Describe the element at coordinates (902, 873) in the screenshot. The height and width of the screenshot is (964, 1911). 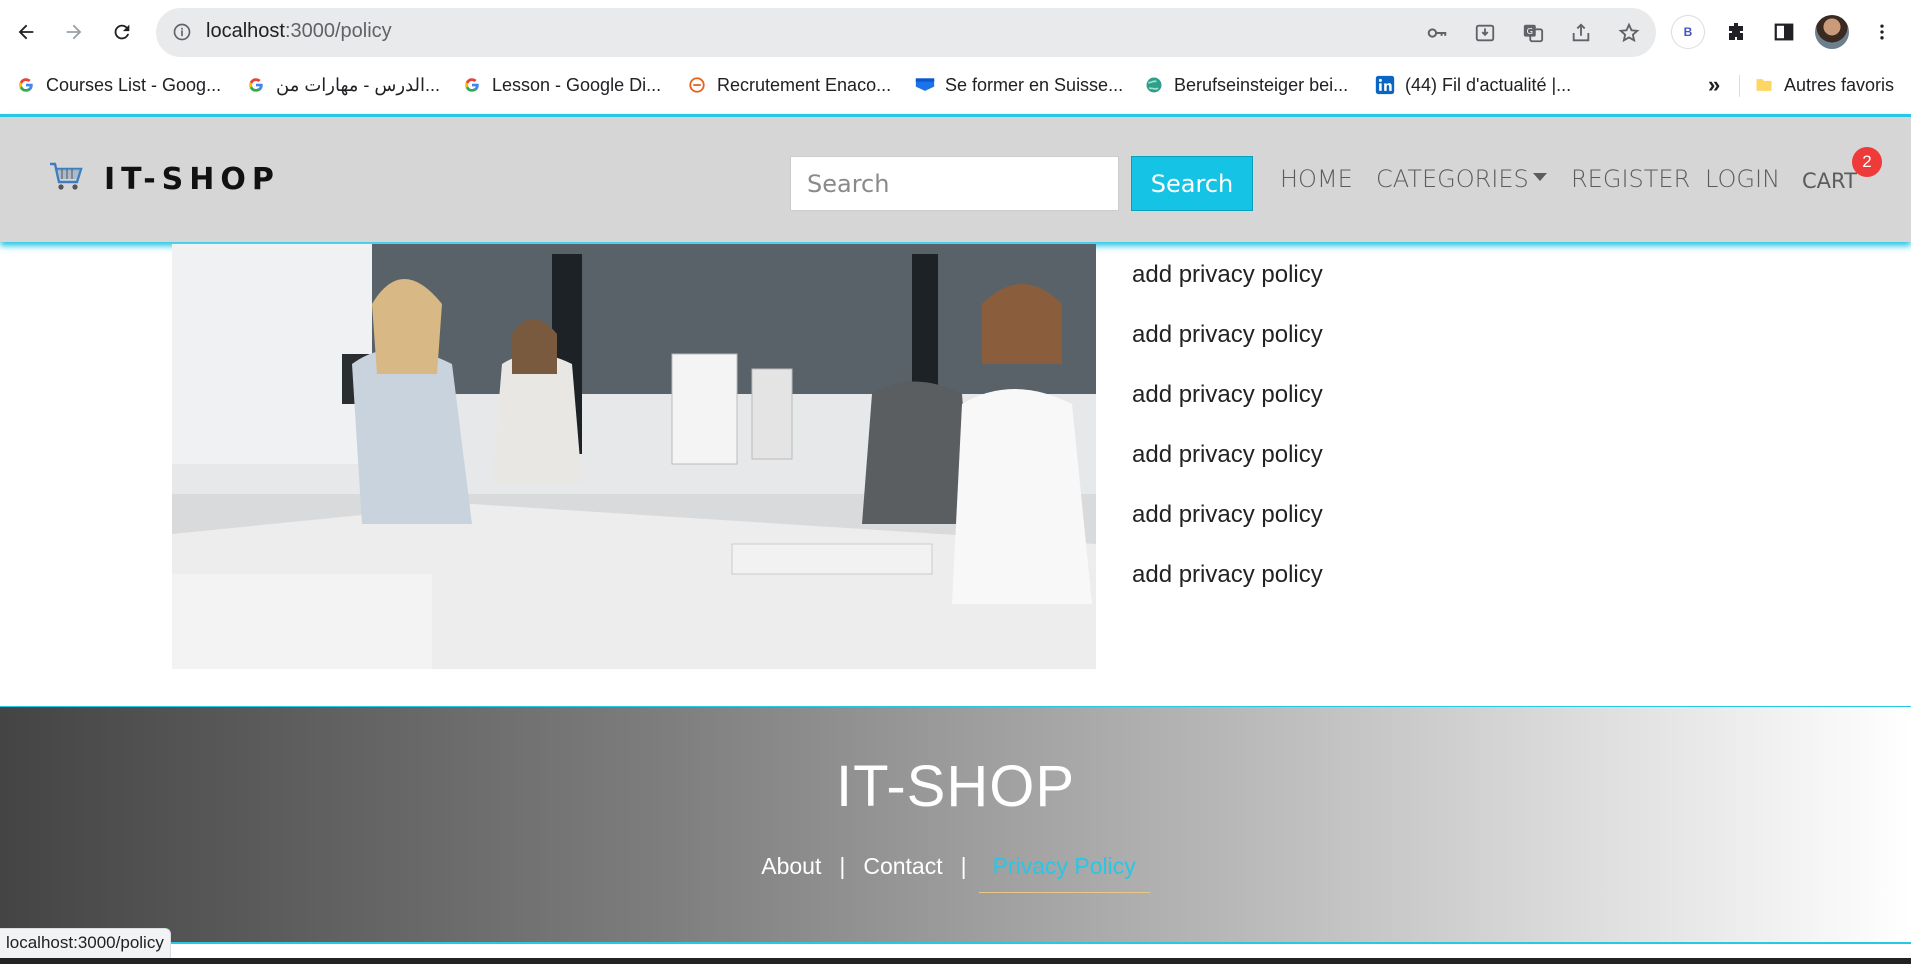
I see `footer-contact-link: Contact` at that location.